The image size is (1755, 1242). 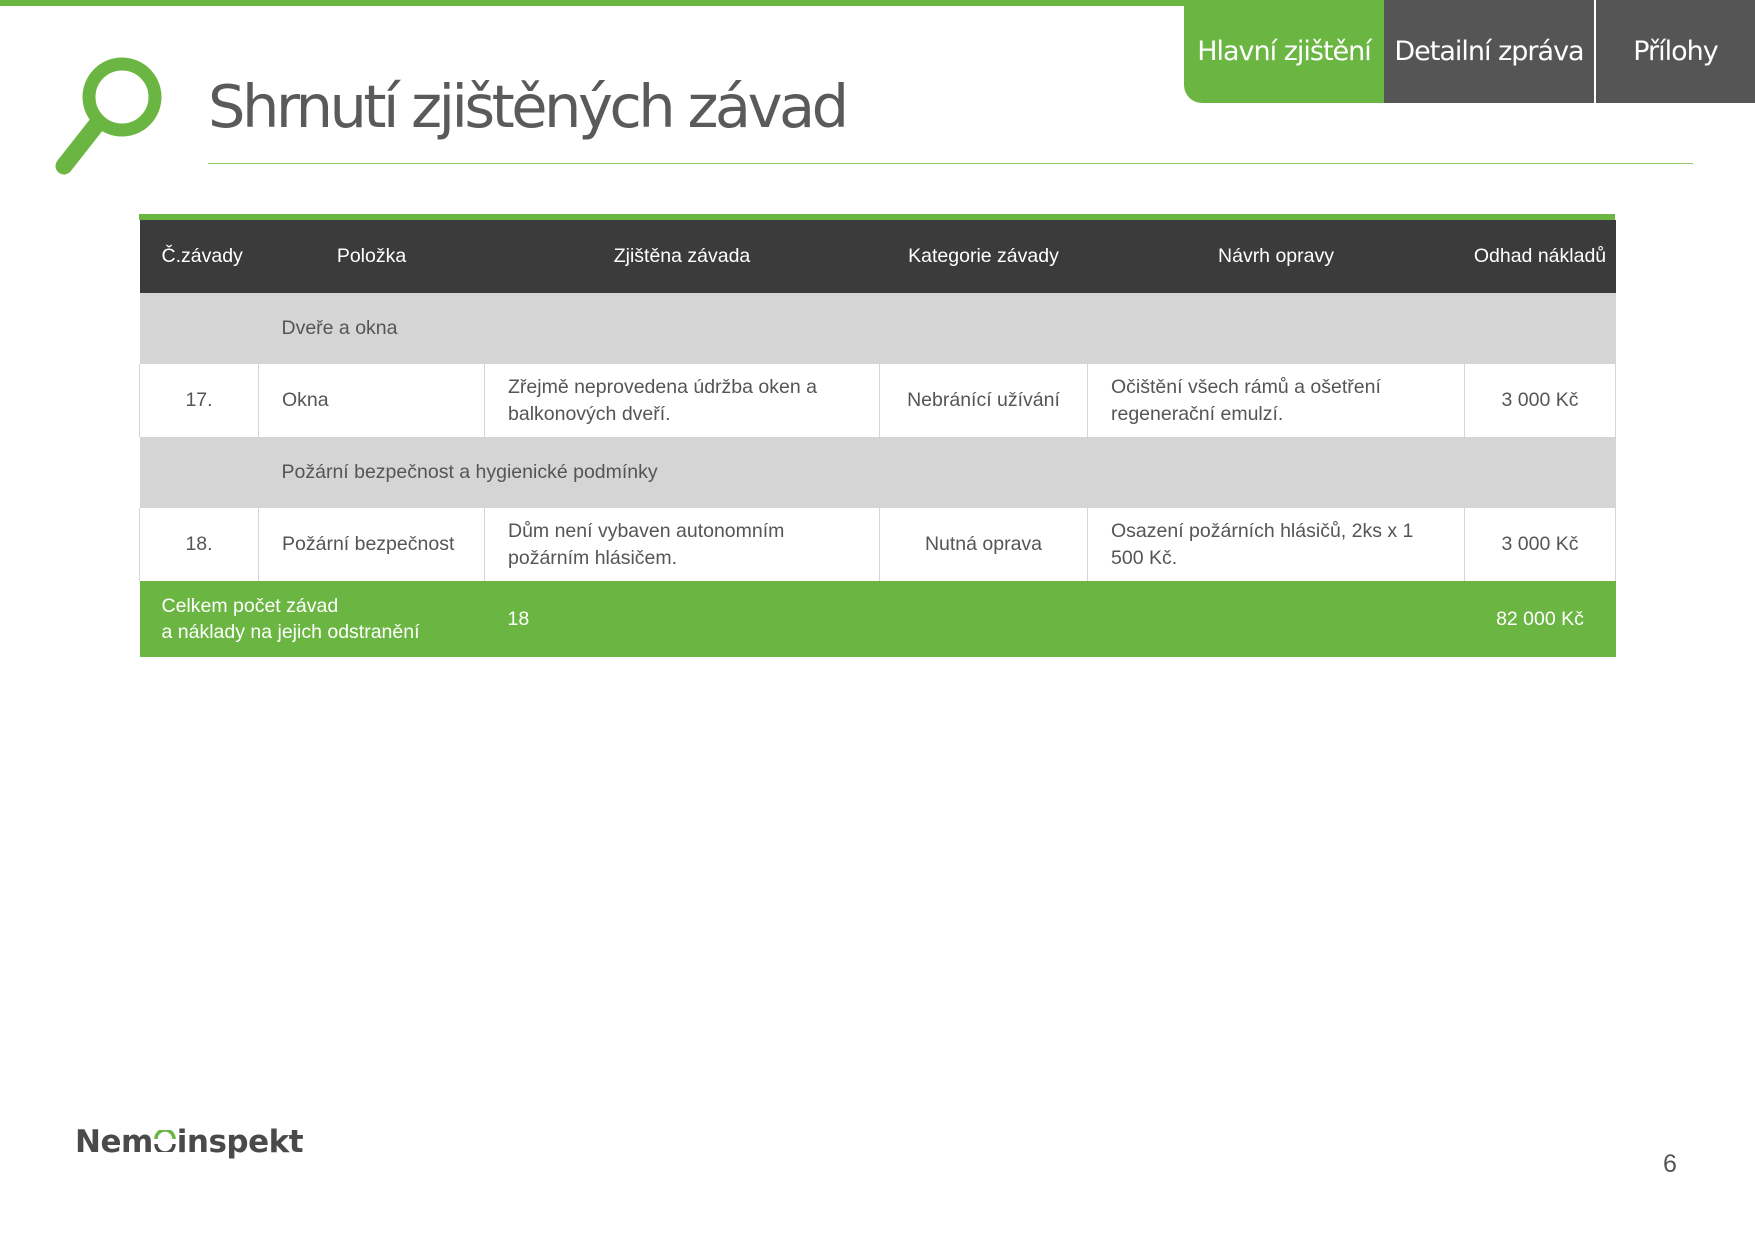 I want to click on logo-text-start: Nem, so click(x=114, y=1142).